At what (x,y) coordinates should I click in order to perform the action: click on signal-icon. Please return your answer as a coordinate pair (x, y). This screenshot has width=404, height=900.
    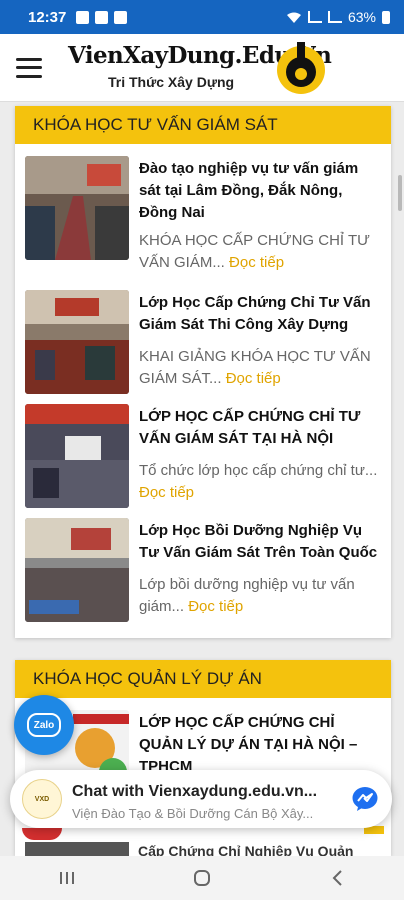
    Looking at the image, I should click on (314, 17).